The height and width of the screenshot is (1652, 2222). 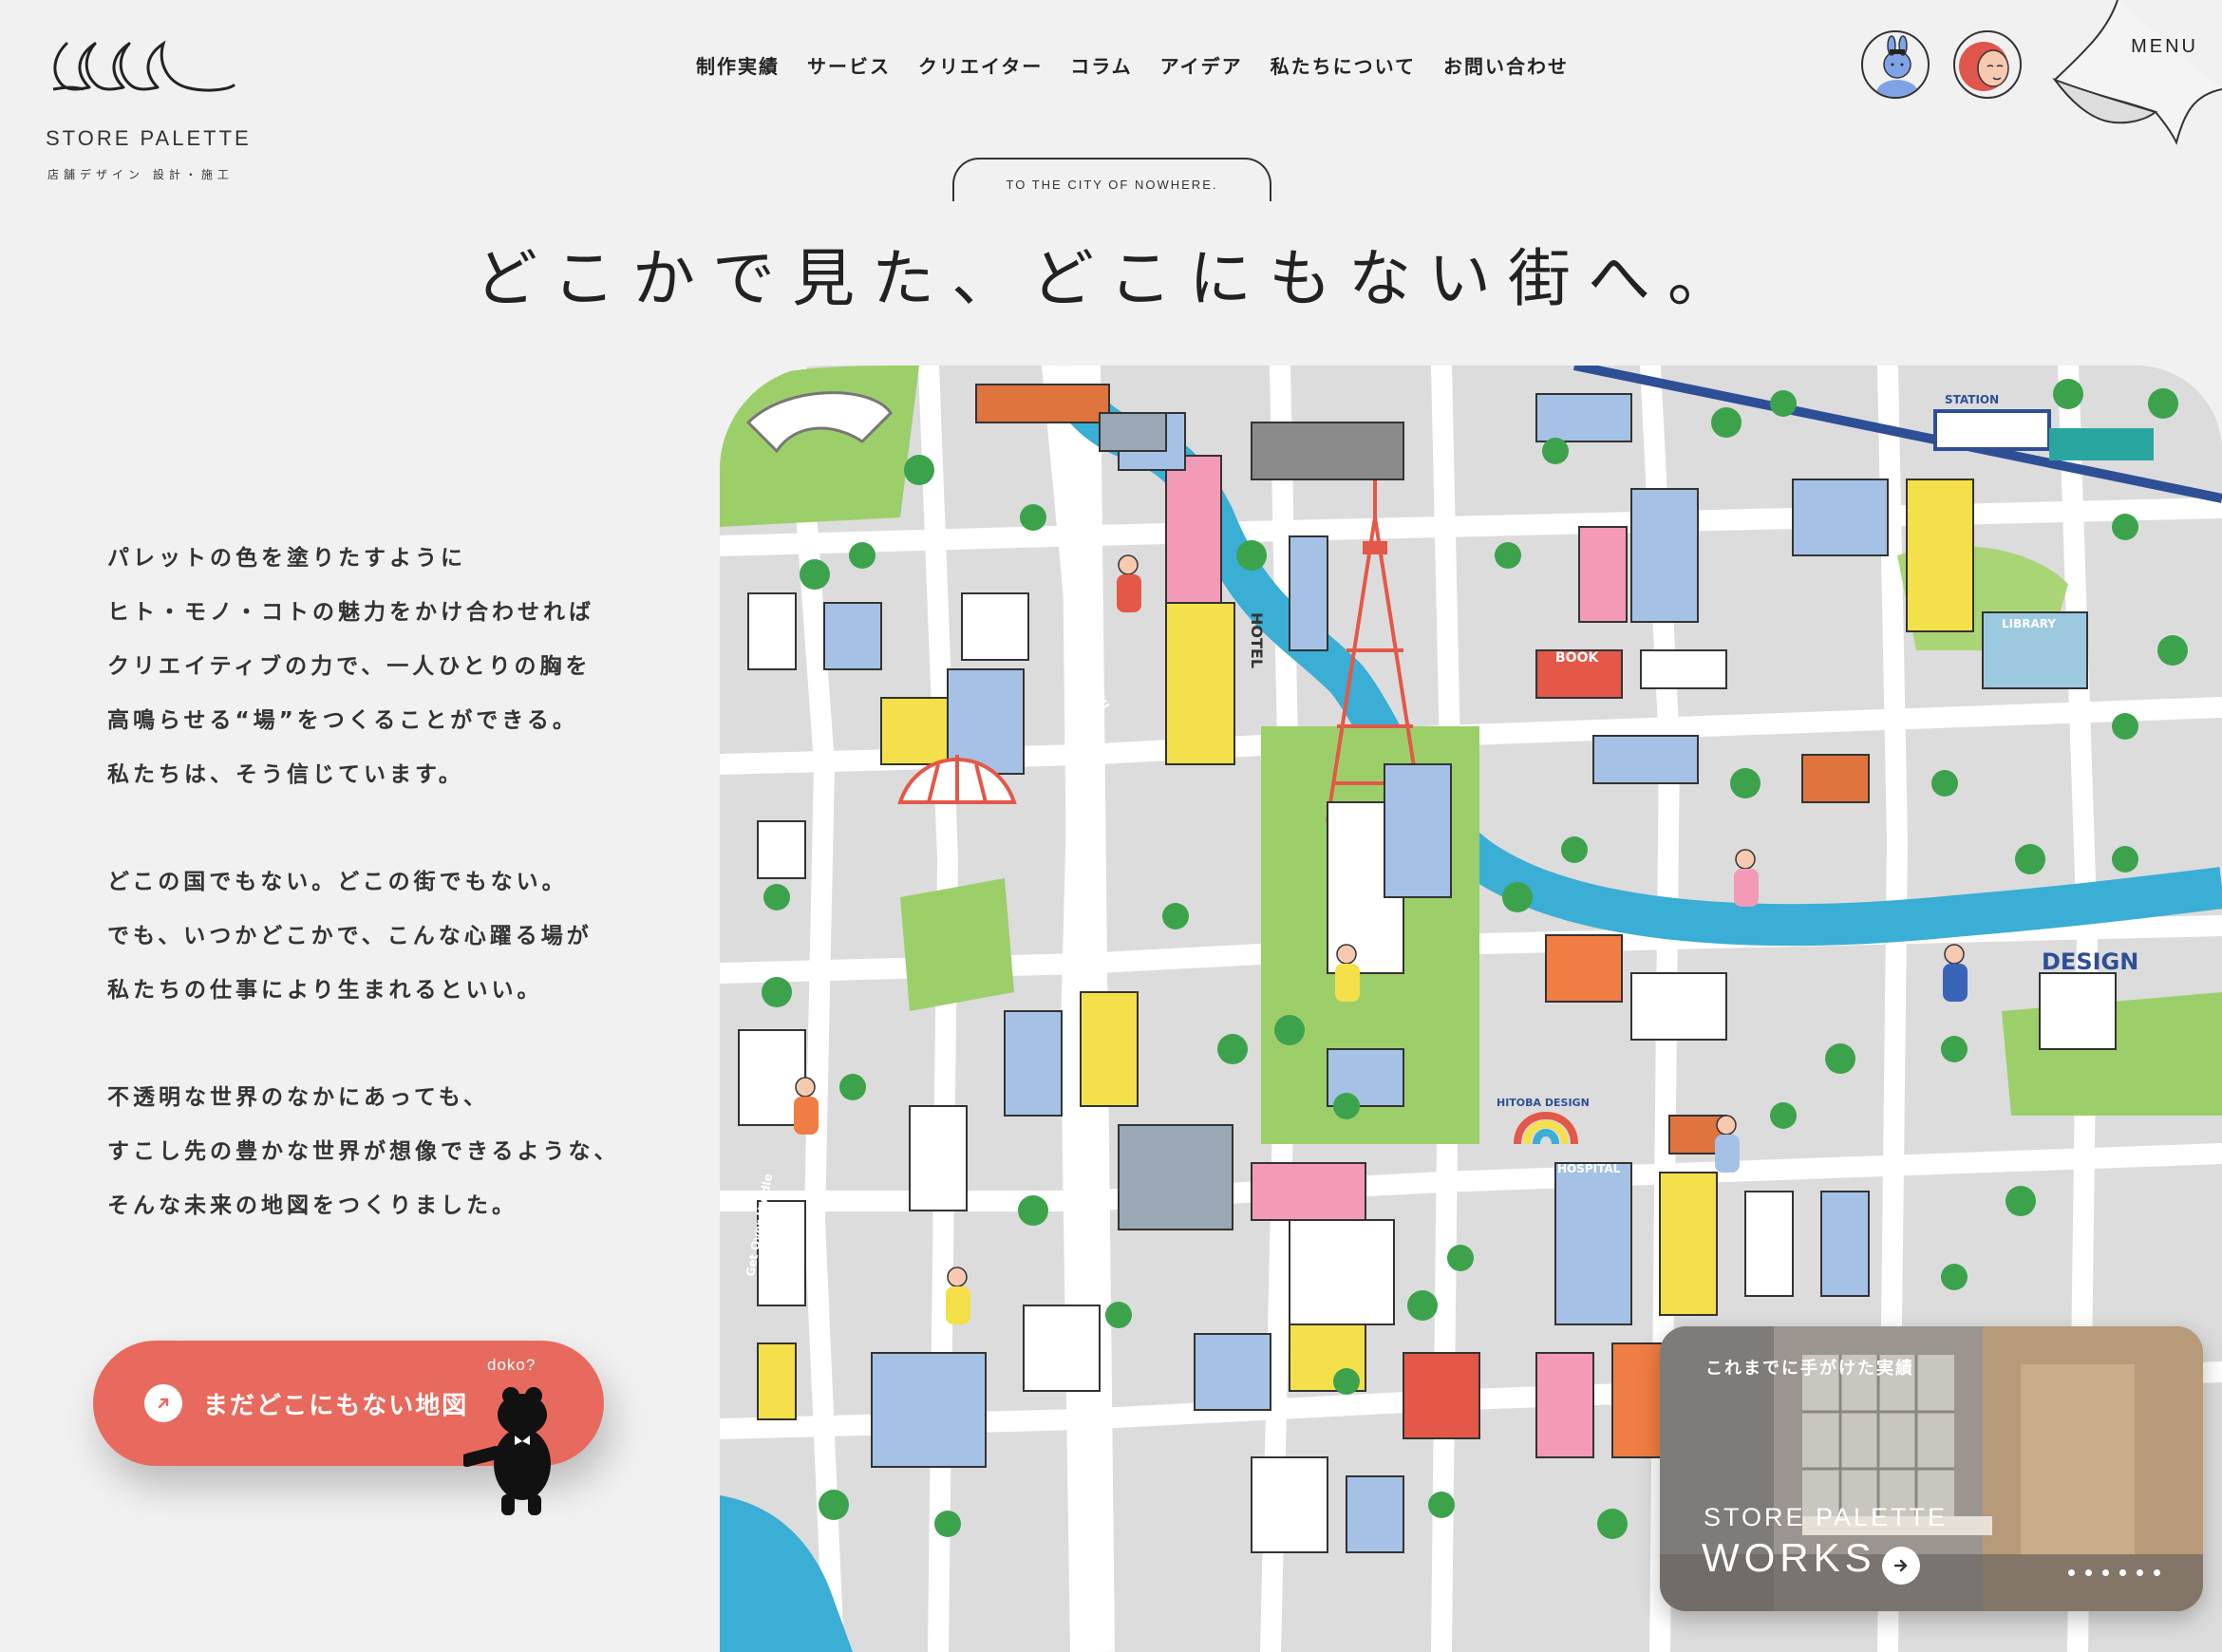 What do you see at coordinates (349, 666) in the screenshot?
I see `copy-line: クリエイティブの力で、一人ひとりの胸を` at bounding box center [349, 666].